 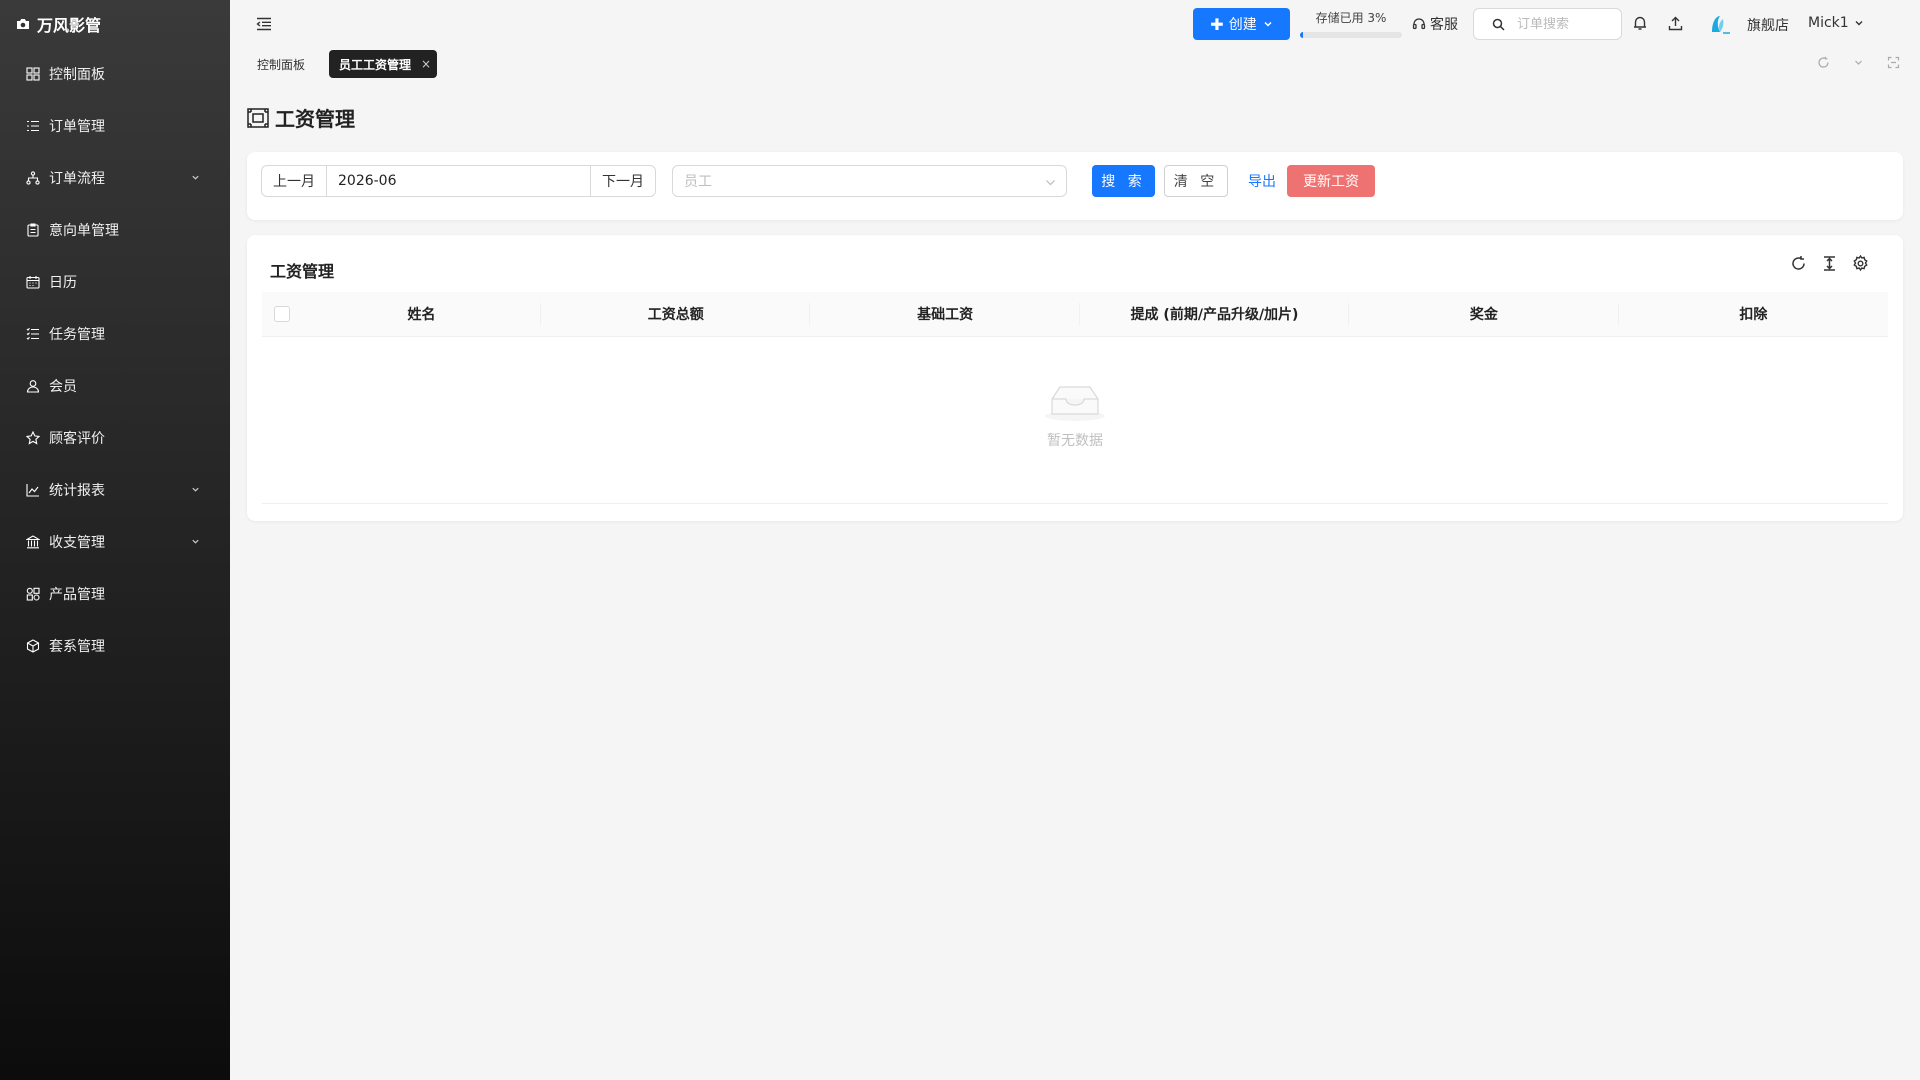 I want to click on sidebar-item-tasks: 任务管理, so click(x=115, y=334).